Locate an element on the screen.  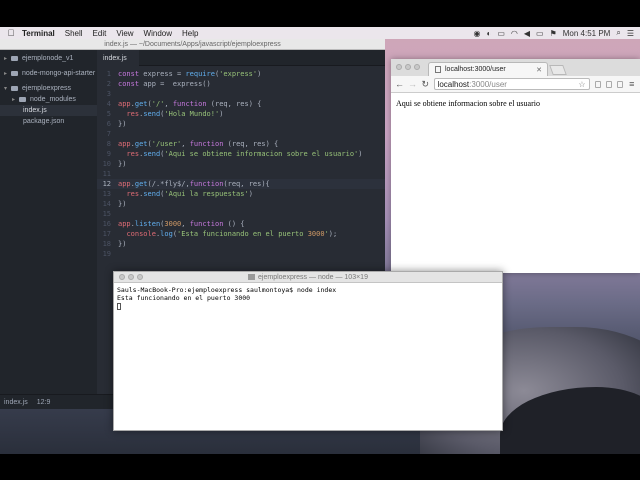
terminal-title-bar: ejemploexpress — node — 103×19 is located at coordinates (308, 277).